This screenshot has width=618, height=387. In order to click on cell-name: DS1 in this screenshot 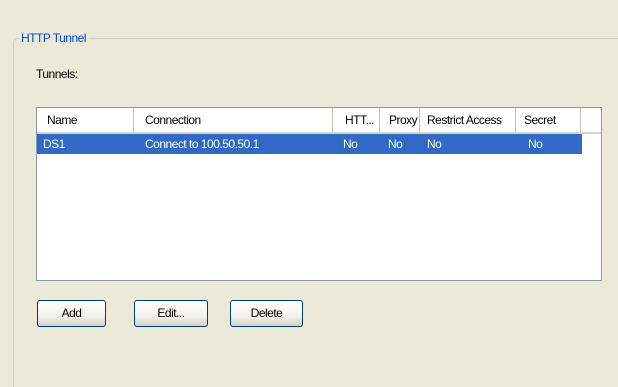, I will do `click(54, 144)`.